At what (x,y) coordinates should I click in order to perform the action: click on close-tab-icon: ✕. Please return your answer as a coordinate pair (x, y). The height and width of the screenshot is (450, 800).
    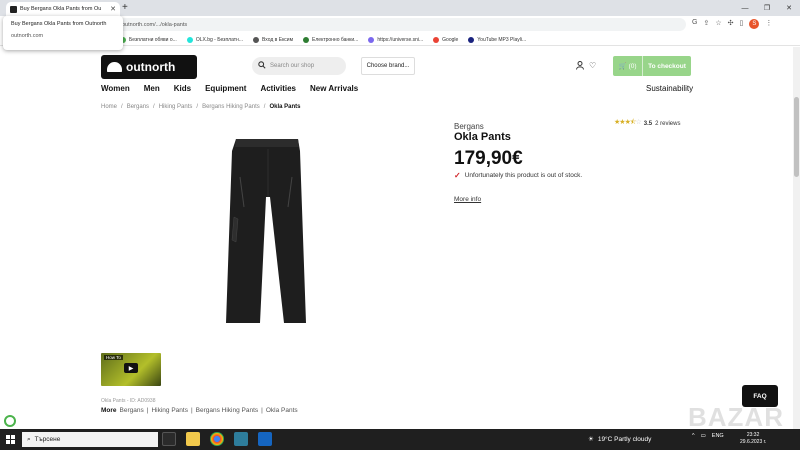
    Looking at the image, I should click on (113, 9).